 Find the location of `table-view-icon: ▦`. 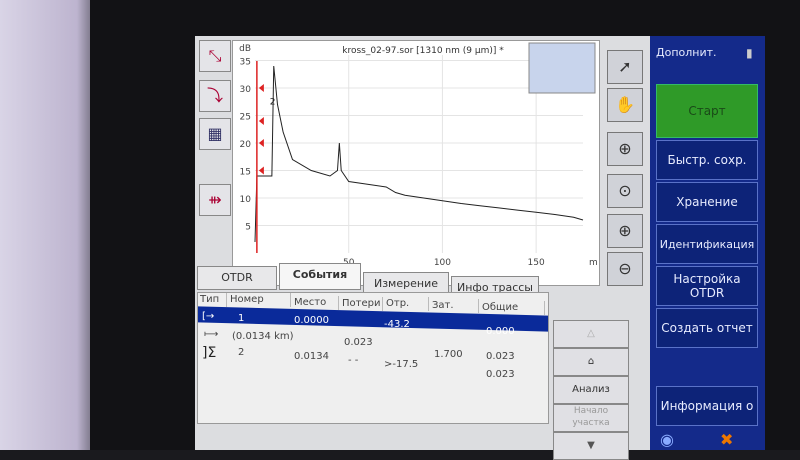

table-view-icon: ▦ is located at coordinates (215, 134).